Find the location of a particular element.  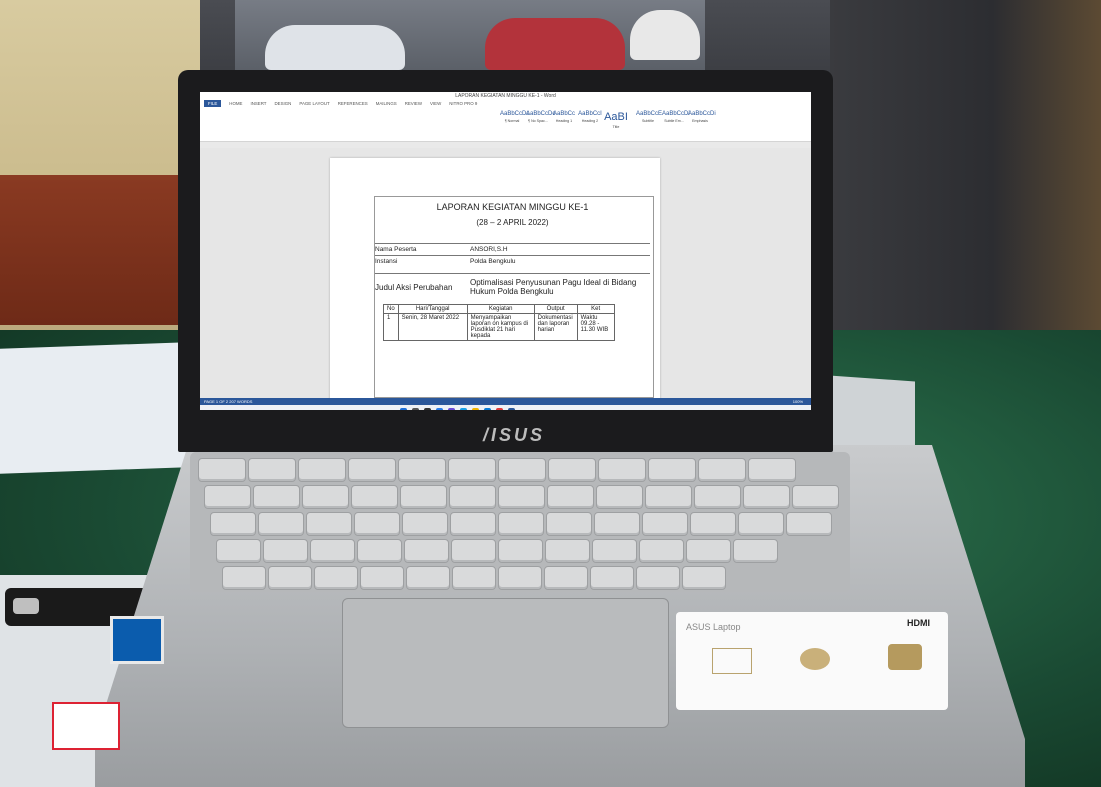

table-header: Kegiatan is located at coordinates (500, 309).